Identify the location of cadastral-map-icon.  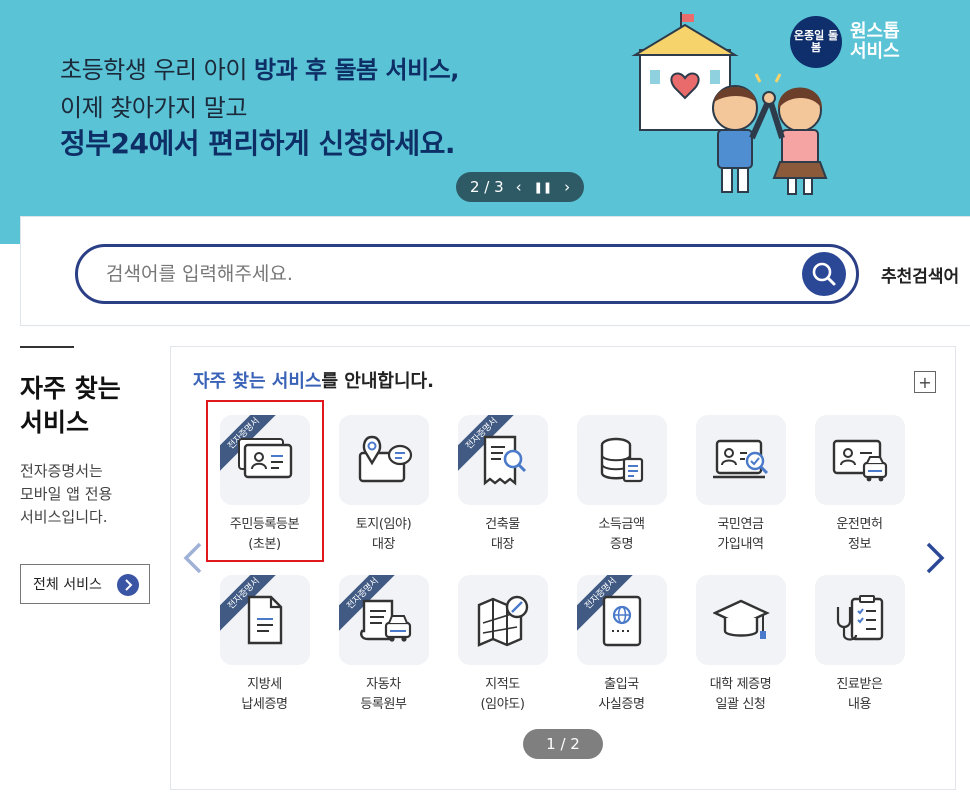
(503, 621).